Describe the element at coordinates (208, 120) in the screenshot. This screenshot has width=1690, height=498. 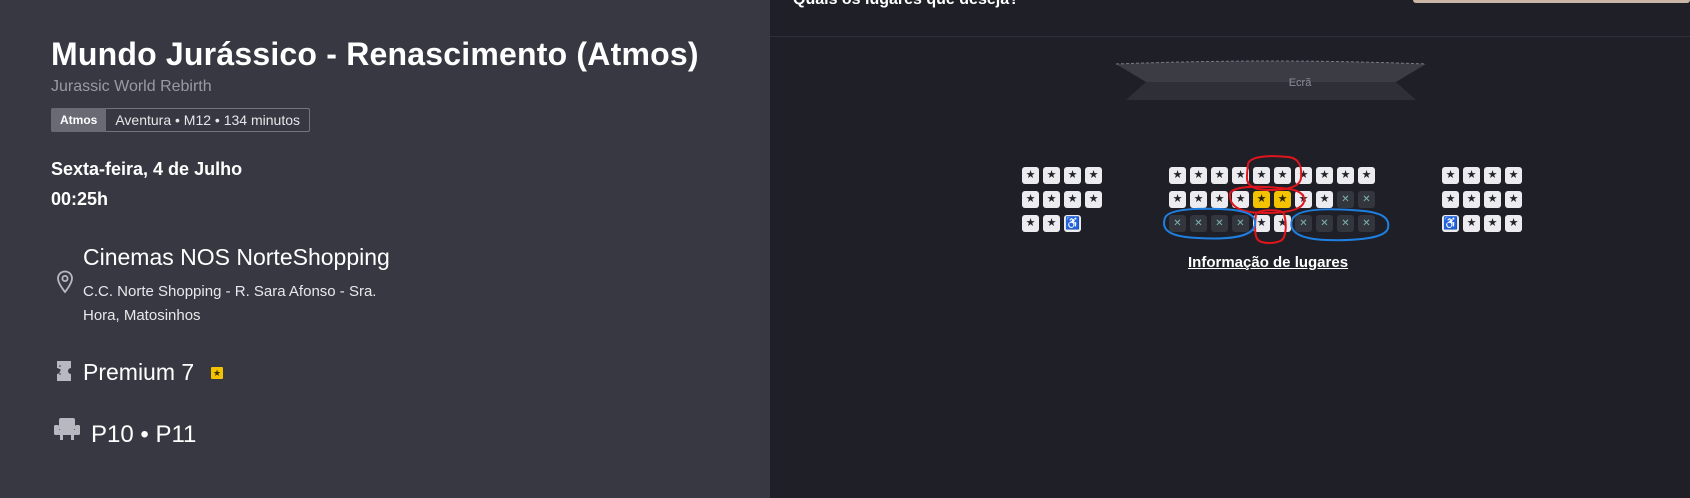
I see `movie-info-tag: Aventura • M12 • 134 minutos` at that location.